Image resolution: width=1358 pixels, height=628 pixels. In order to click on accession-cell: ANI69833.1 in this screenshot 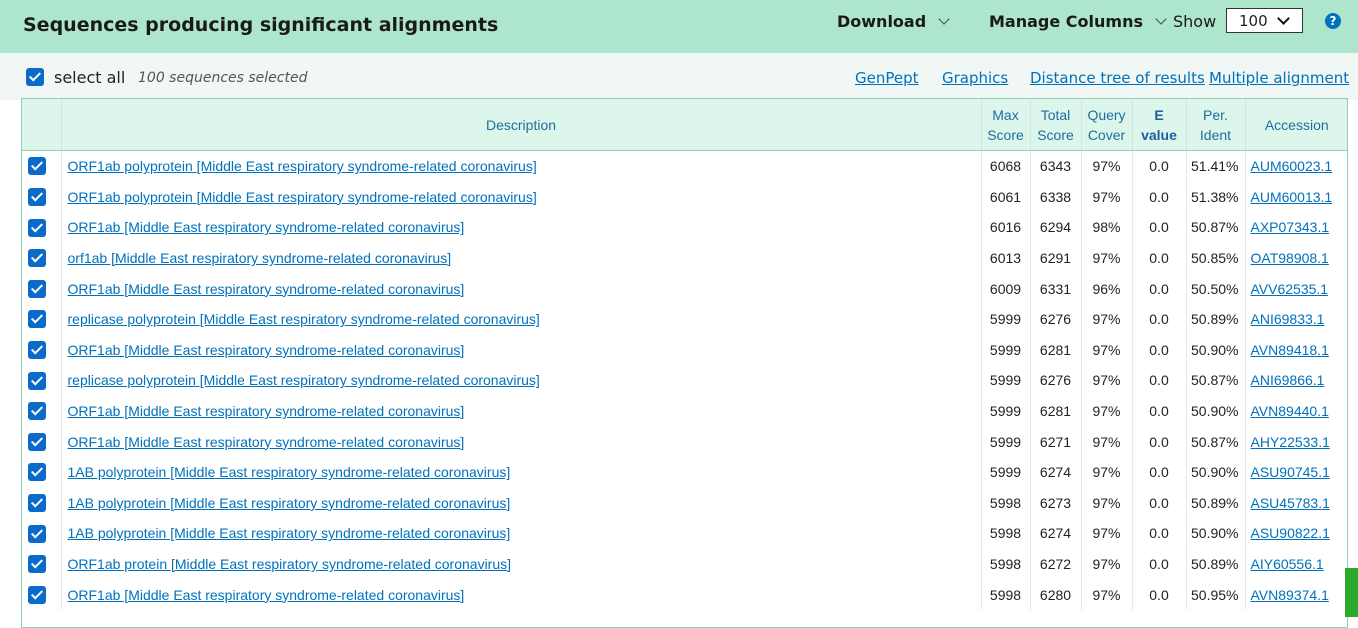, I will do `click(1296, 319)`.